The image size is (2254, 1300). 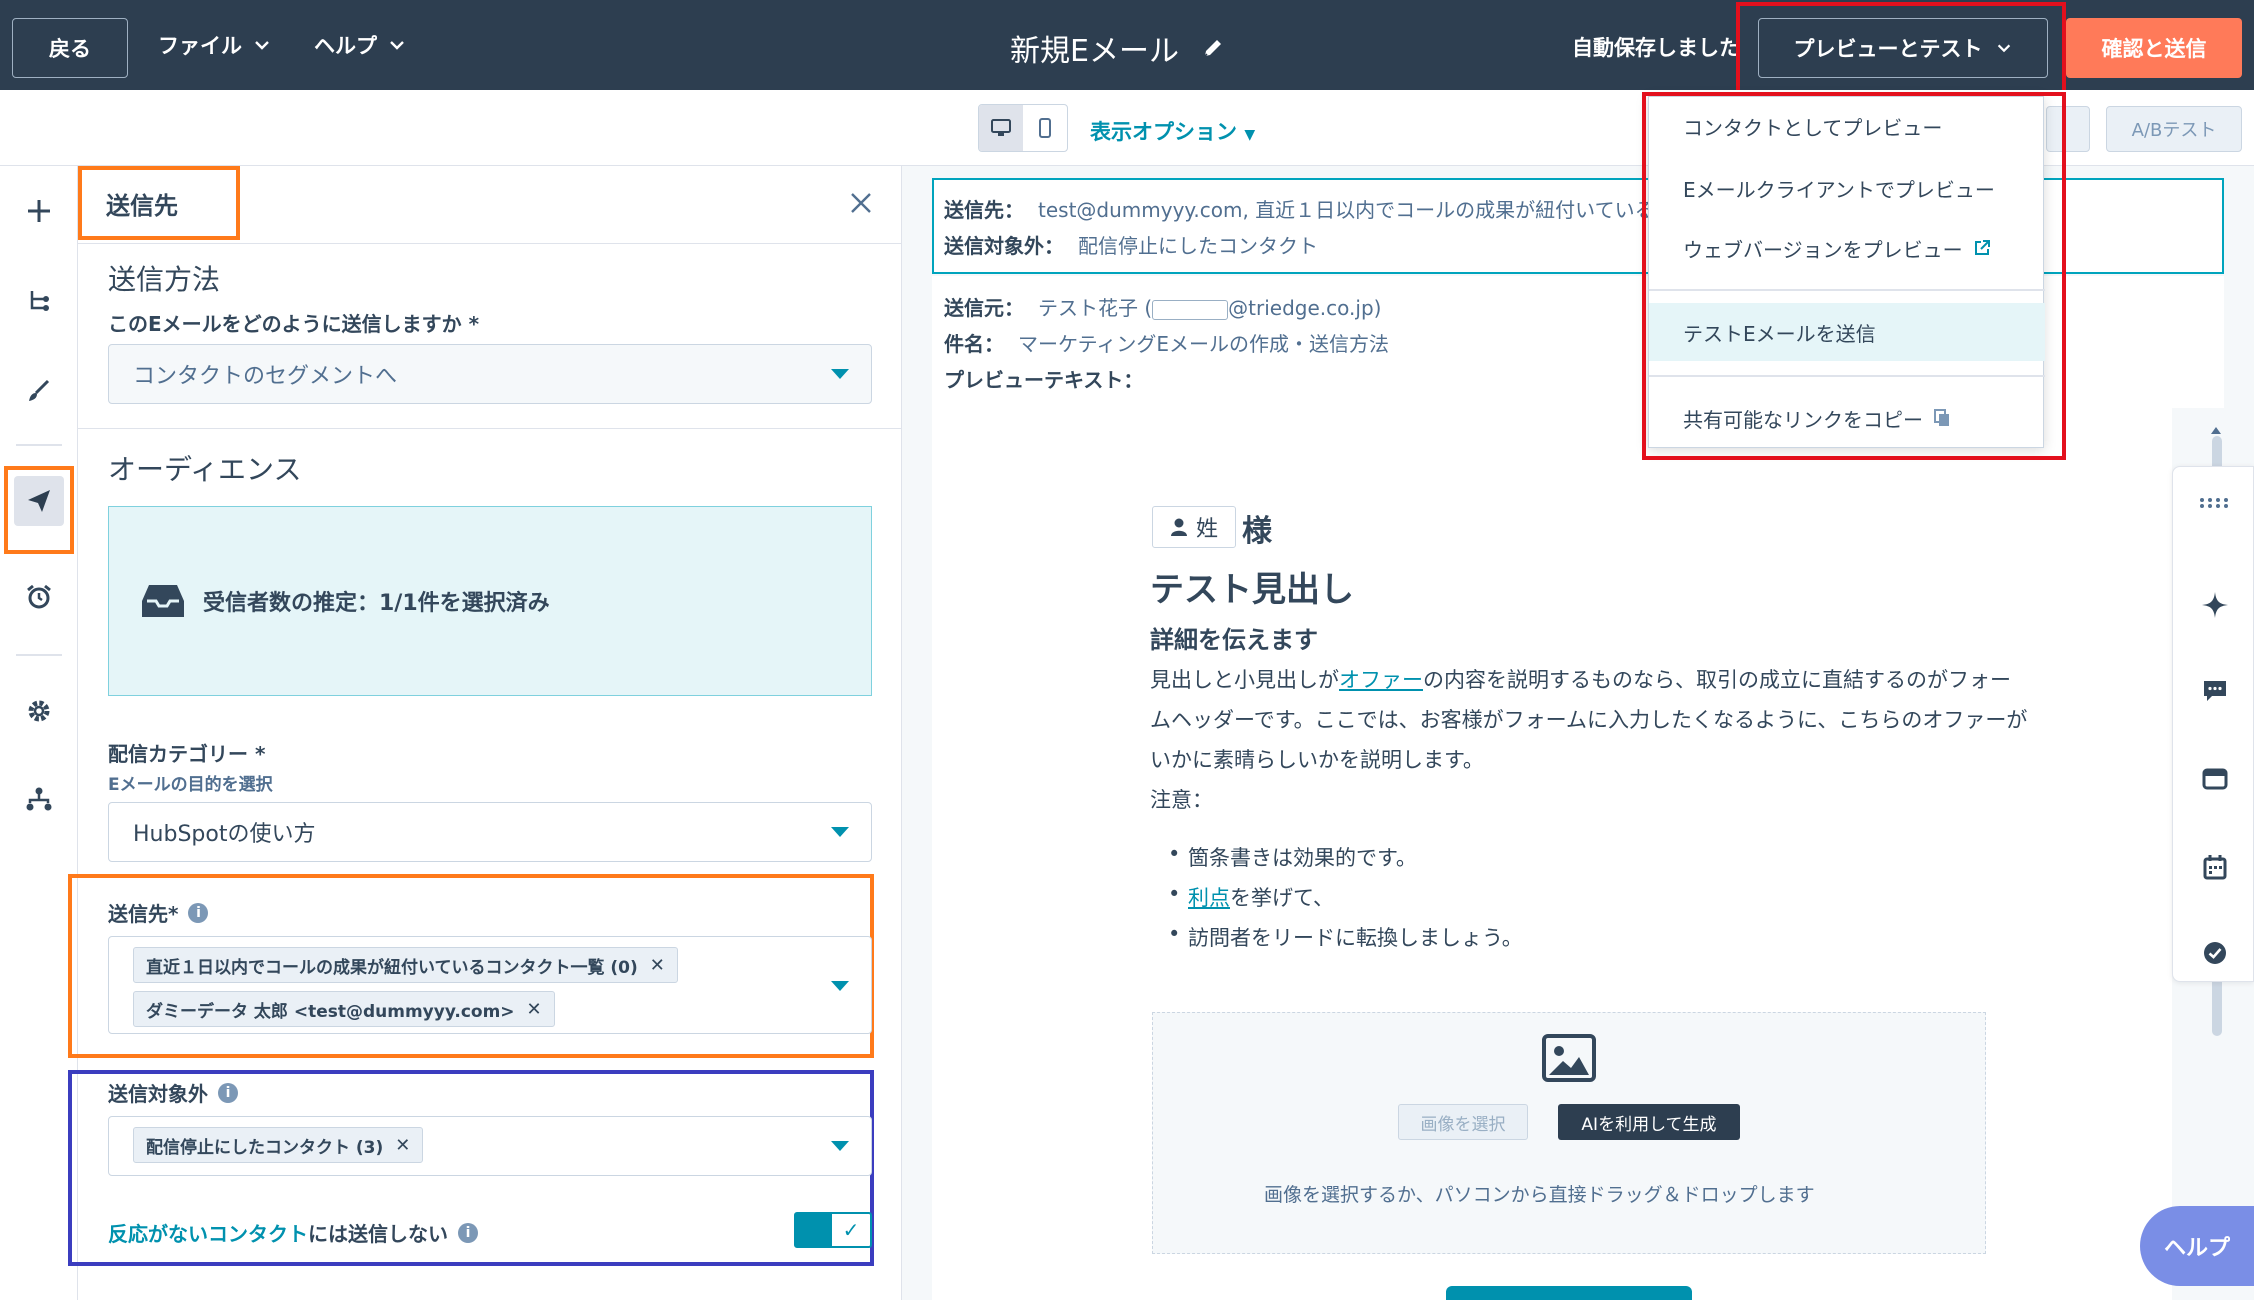 I want to click on scroll-up-icon, so click(x=2216, y=430).